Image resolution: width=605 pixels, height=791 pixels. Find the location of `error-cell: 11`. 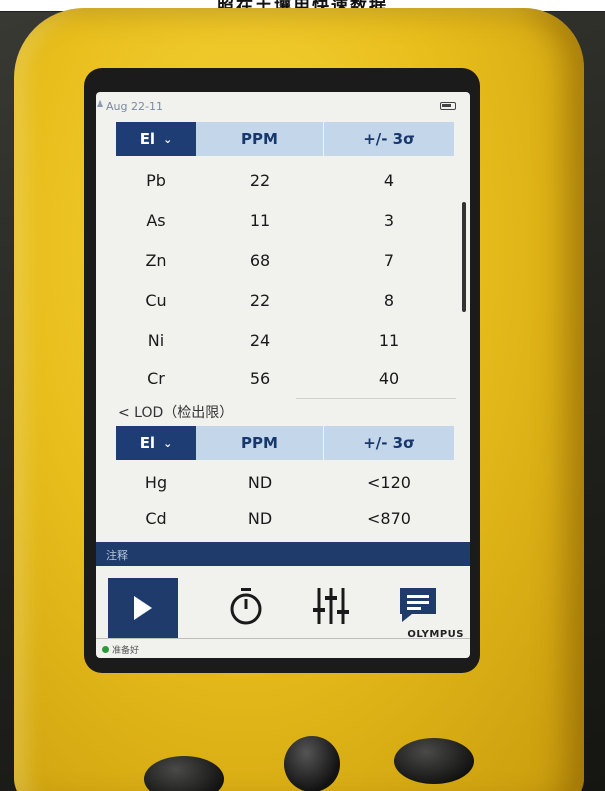

error-cell: 11 is located at coordinates (389, 340).